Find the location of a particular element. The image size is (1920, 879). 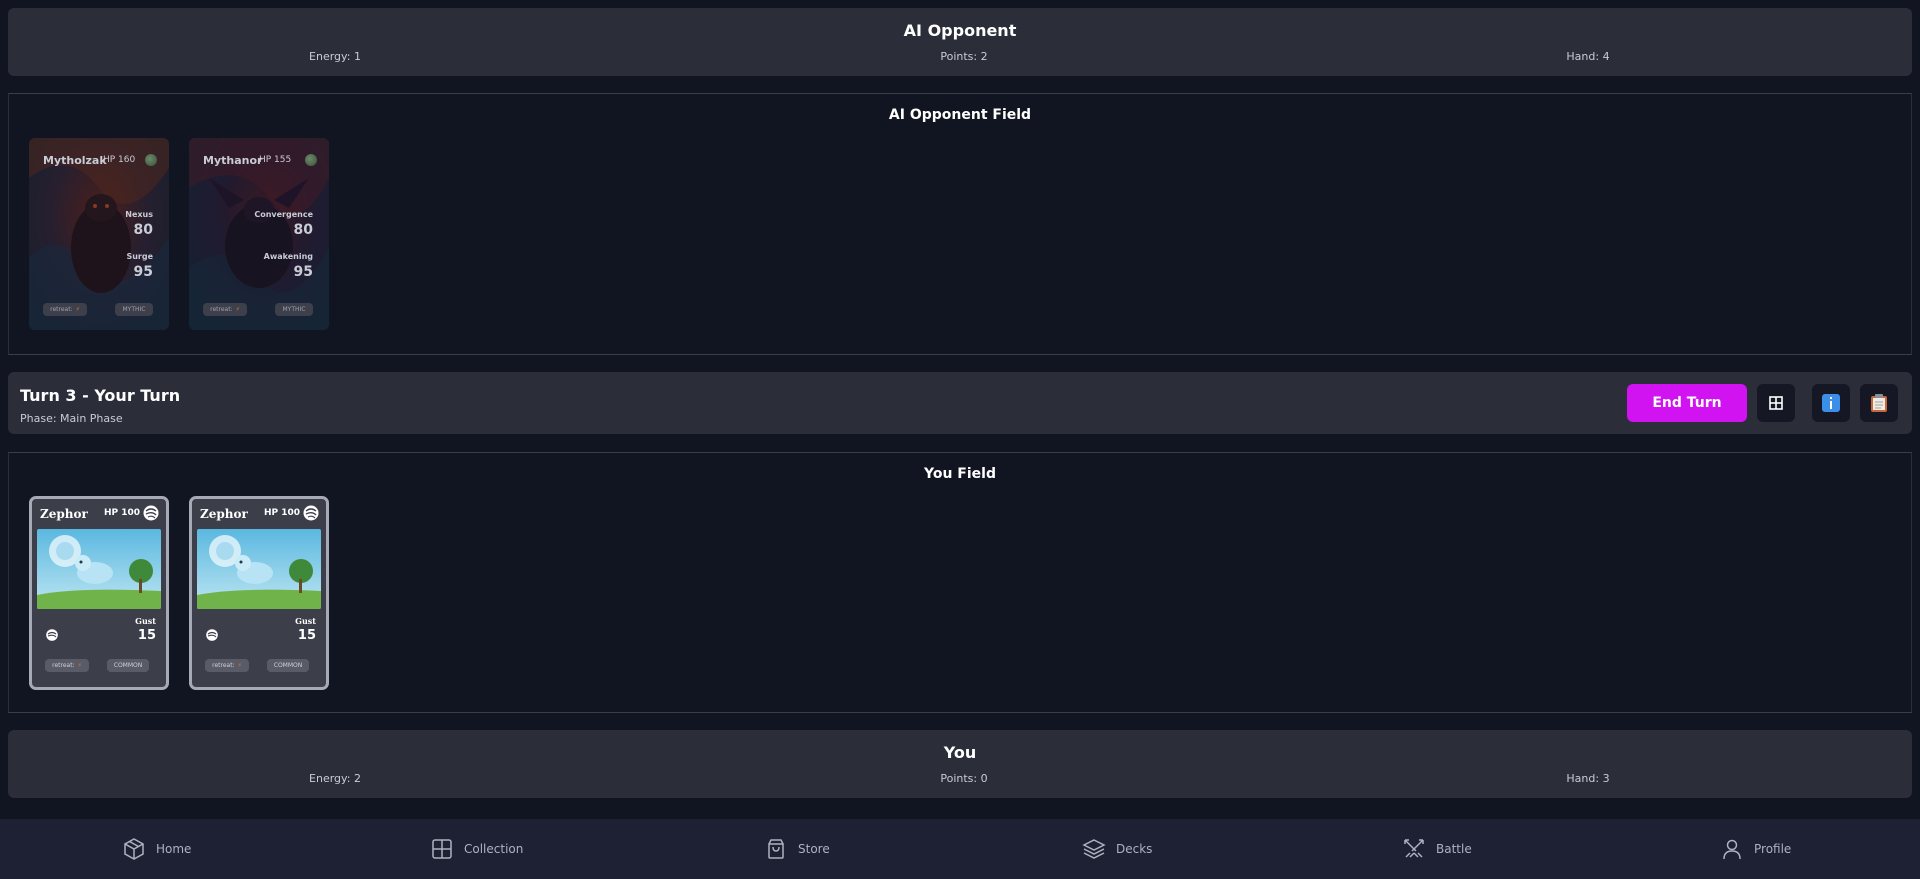

player-title: You is located at coordinates (960, 752).